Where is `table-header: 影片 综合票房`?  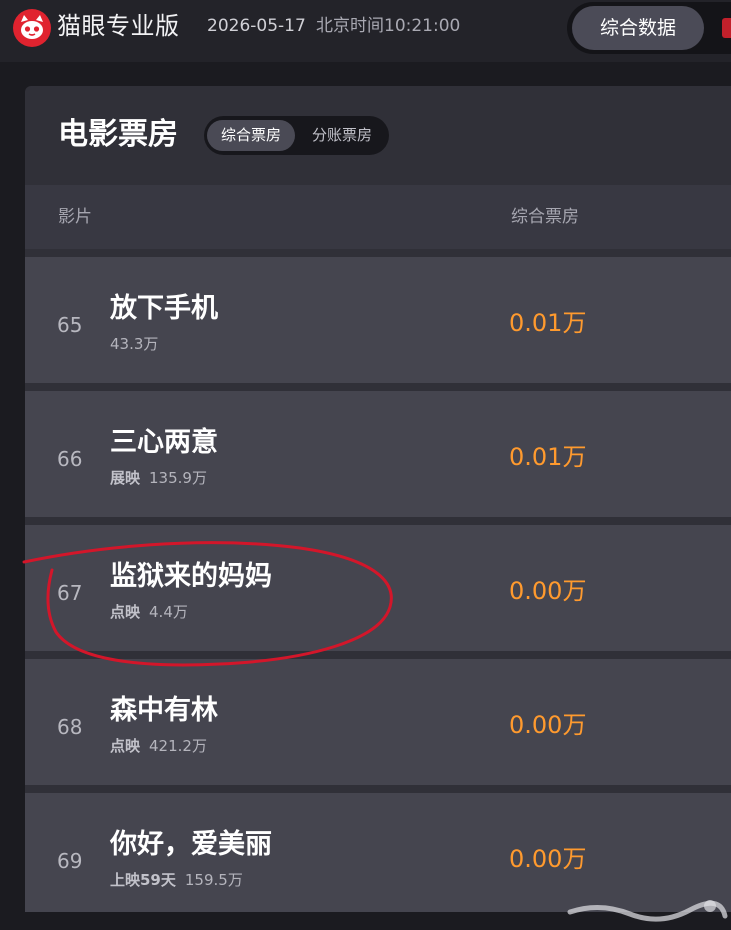 table-header: 影片 综合票房 is located at coordinates (378, 217).